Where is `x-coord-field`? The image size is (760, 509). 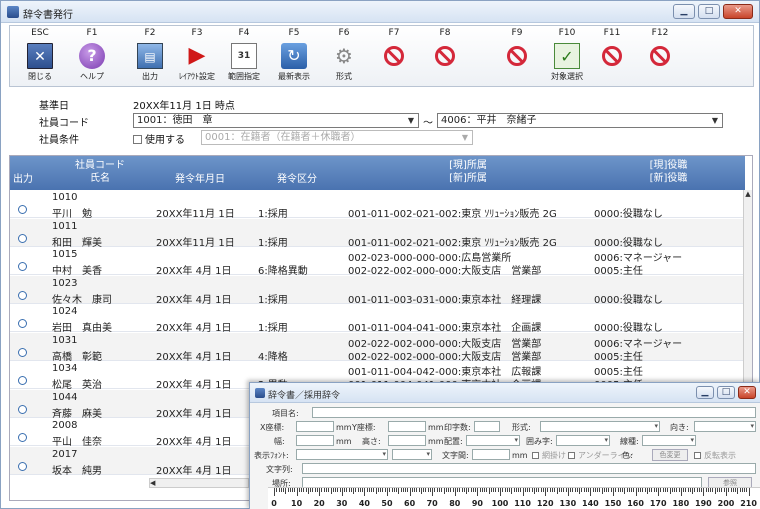
x-coord-field is located at coordinates (315, 426).